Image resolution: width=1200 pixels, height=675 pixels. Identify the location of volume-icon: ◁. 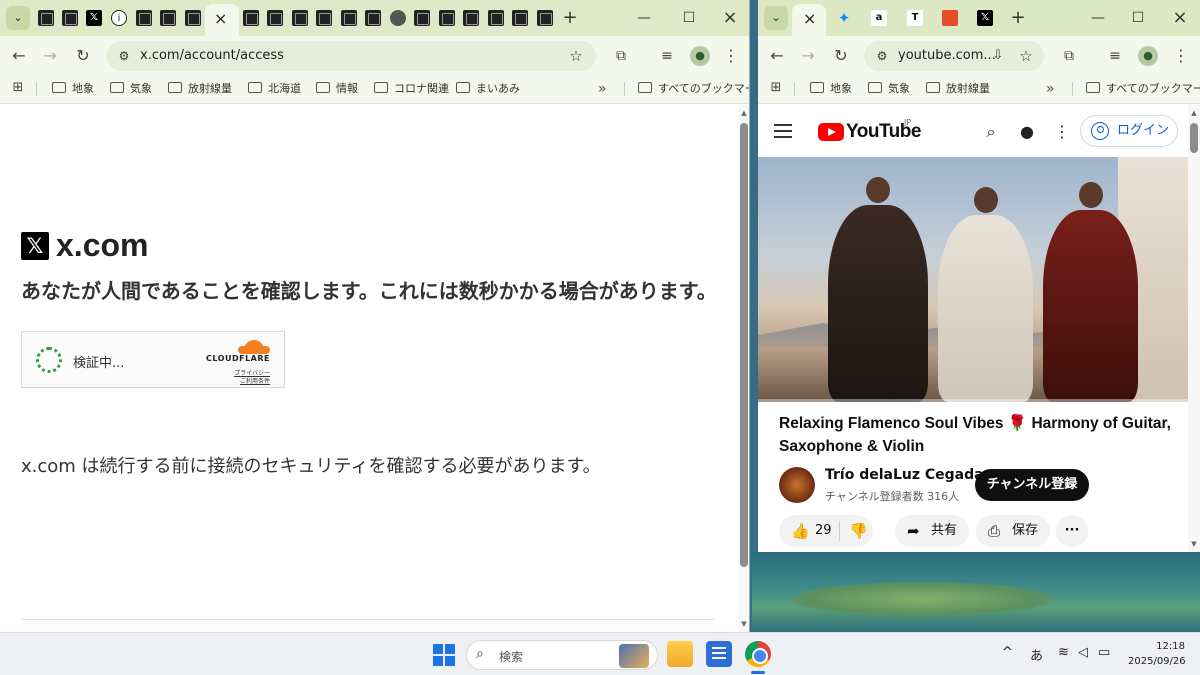
(1083, 652).